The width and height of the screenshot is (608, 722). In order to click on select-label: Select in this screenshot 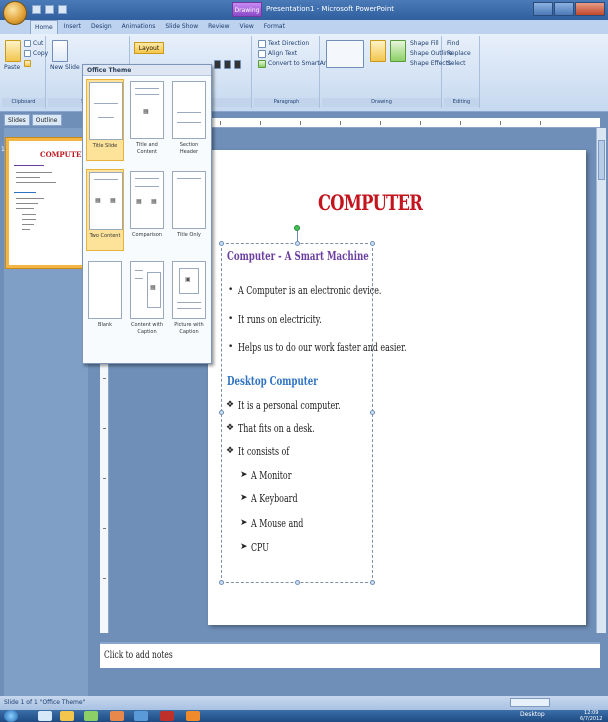, I will do `click(456, 63)`.